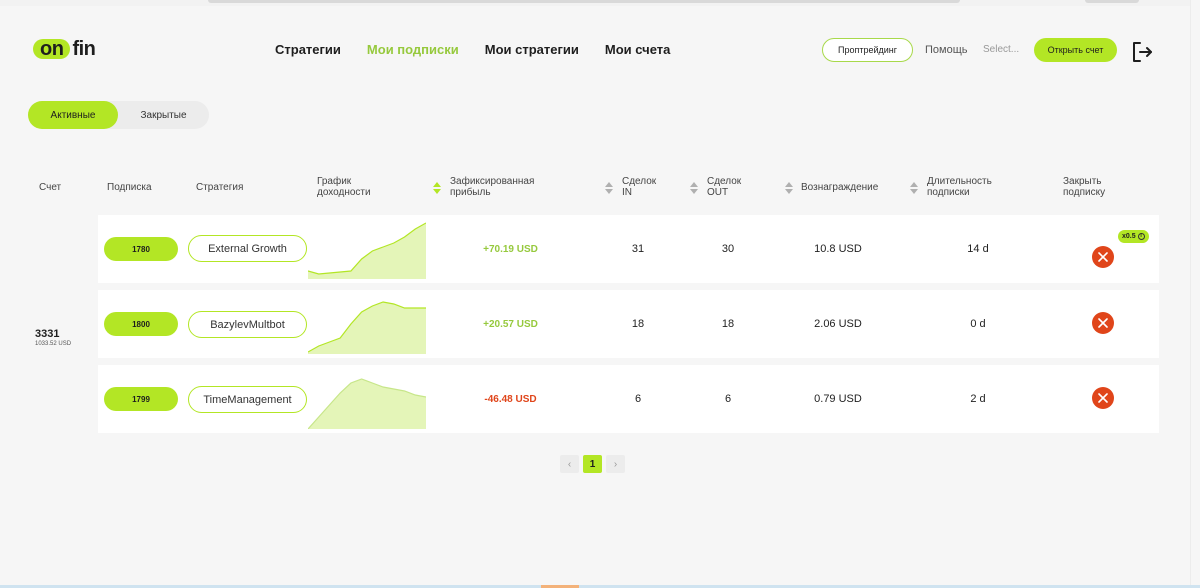 This screenshot has width=1200, height=588. I want to click on col-chart: График доходности, so click(344, 187).